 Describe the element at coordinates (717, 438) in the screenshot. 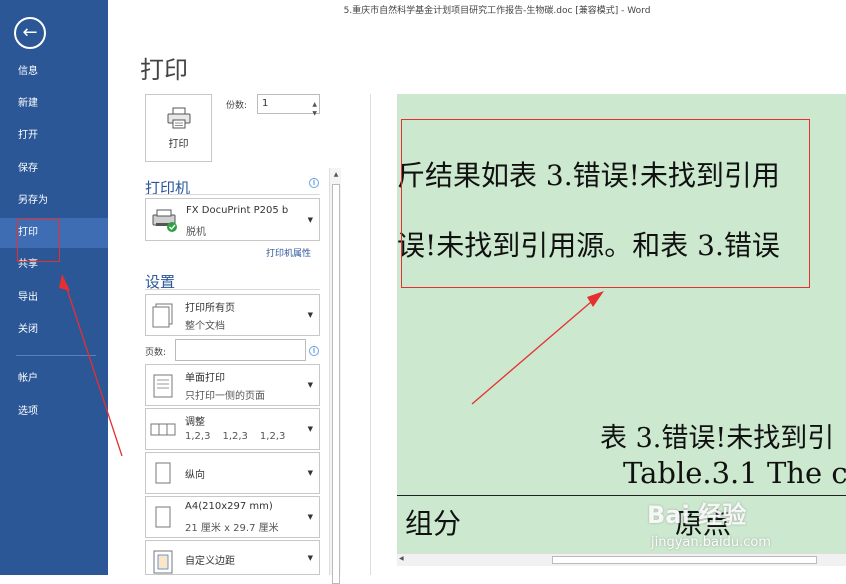

I see `preview-table-caption: 表 3.错误!未找到引` at that location.